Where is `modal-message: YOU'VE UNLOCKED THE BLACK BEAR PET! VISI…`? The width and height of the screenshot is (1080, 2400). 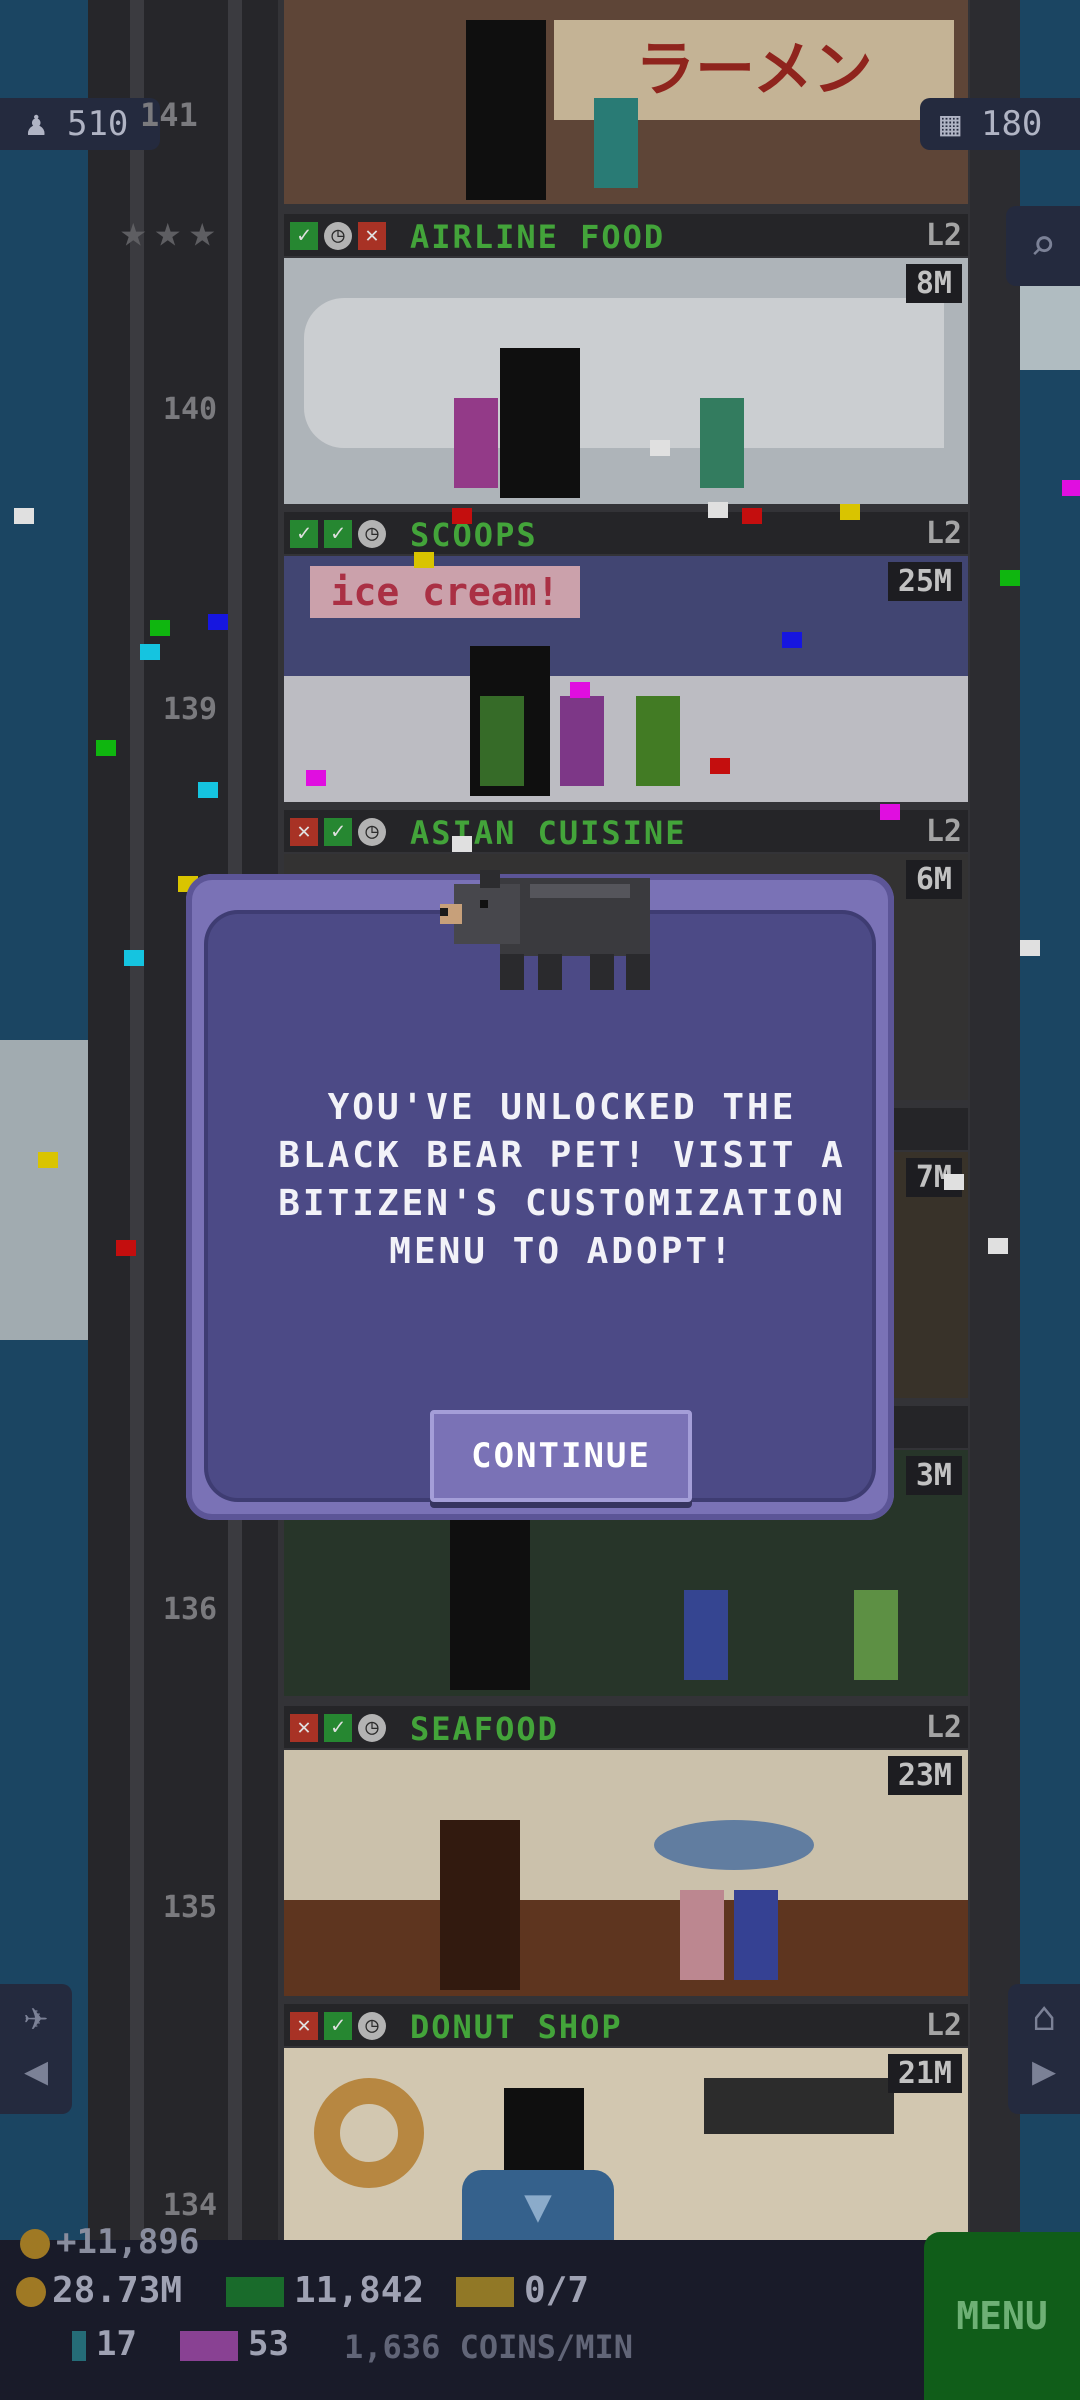 modal-message: YOU'VE UNLOCKED THE BLACK BEAR PET! VISI… is located at coordinates (562, 1179).